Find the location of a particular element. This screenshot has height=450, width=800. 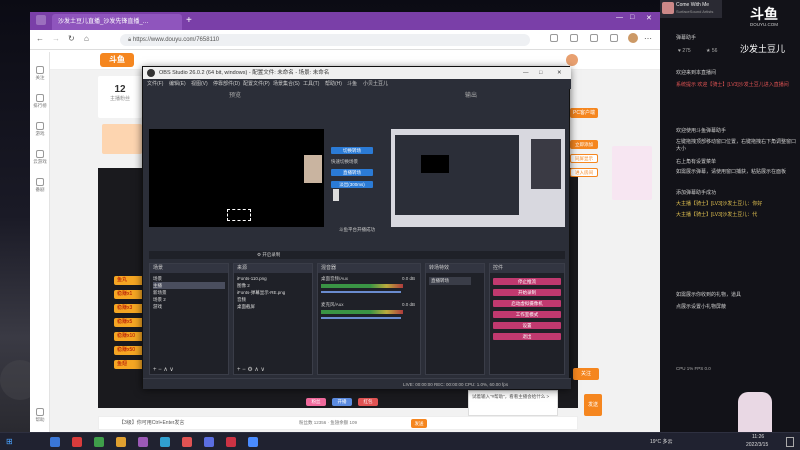

bottom-icon: 开播 is located at coordinates (342, 402).